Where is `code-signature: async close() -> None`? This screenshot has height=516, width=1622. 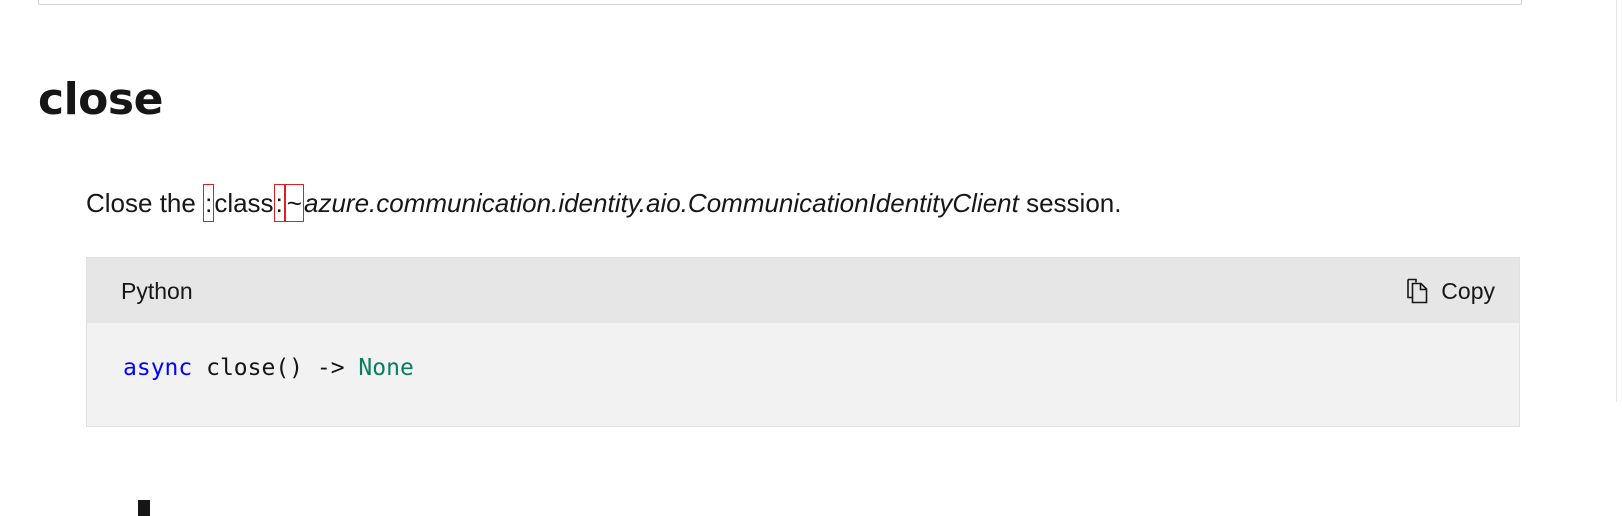 code-signature: async close() -> None is located at coordinates (268, 368).